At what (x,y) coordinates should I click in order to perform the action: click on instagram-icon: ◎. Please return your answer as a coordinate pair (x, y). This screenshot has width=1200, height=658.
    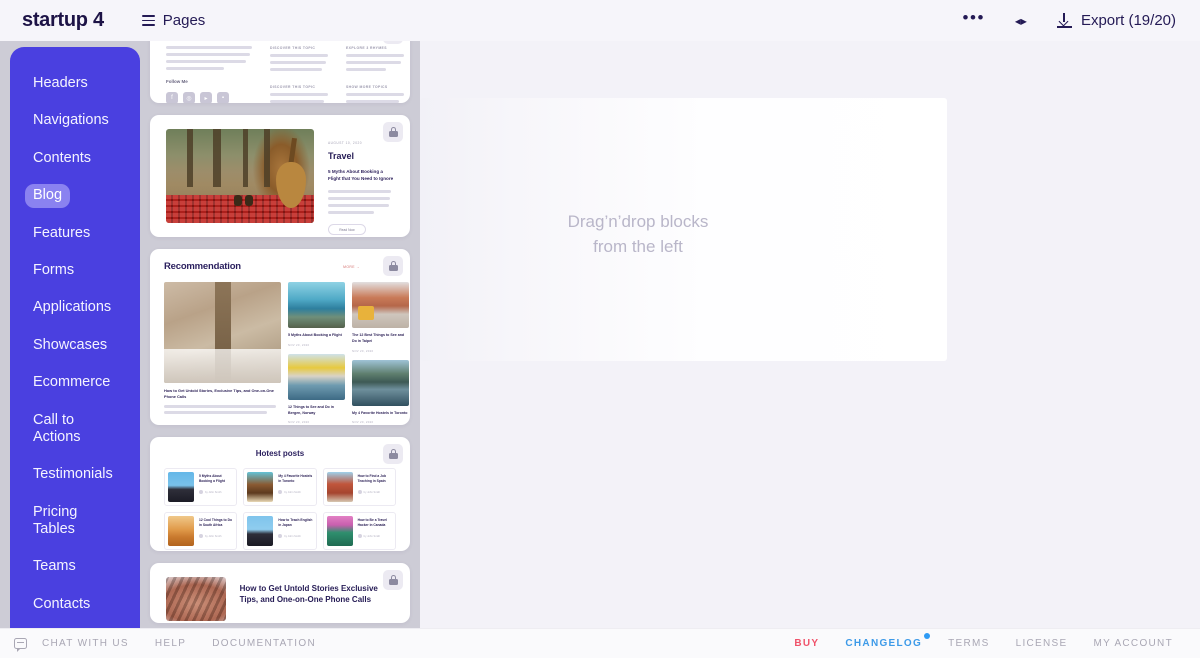
    Looking at the image, I should click on (189, 97).